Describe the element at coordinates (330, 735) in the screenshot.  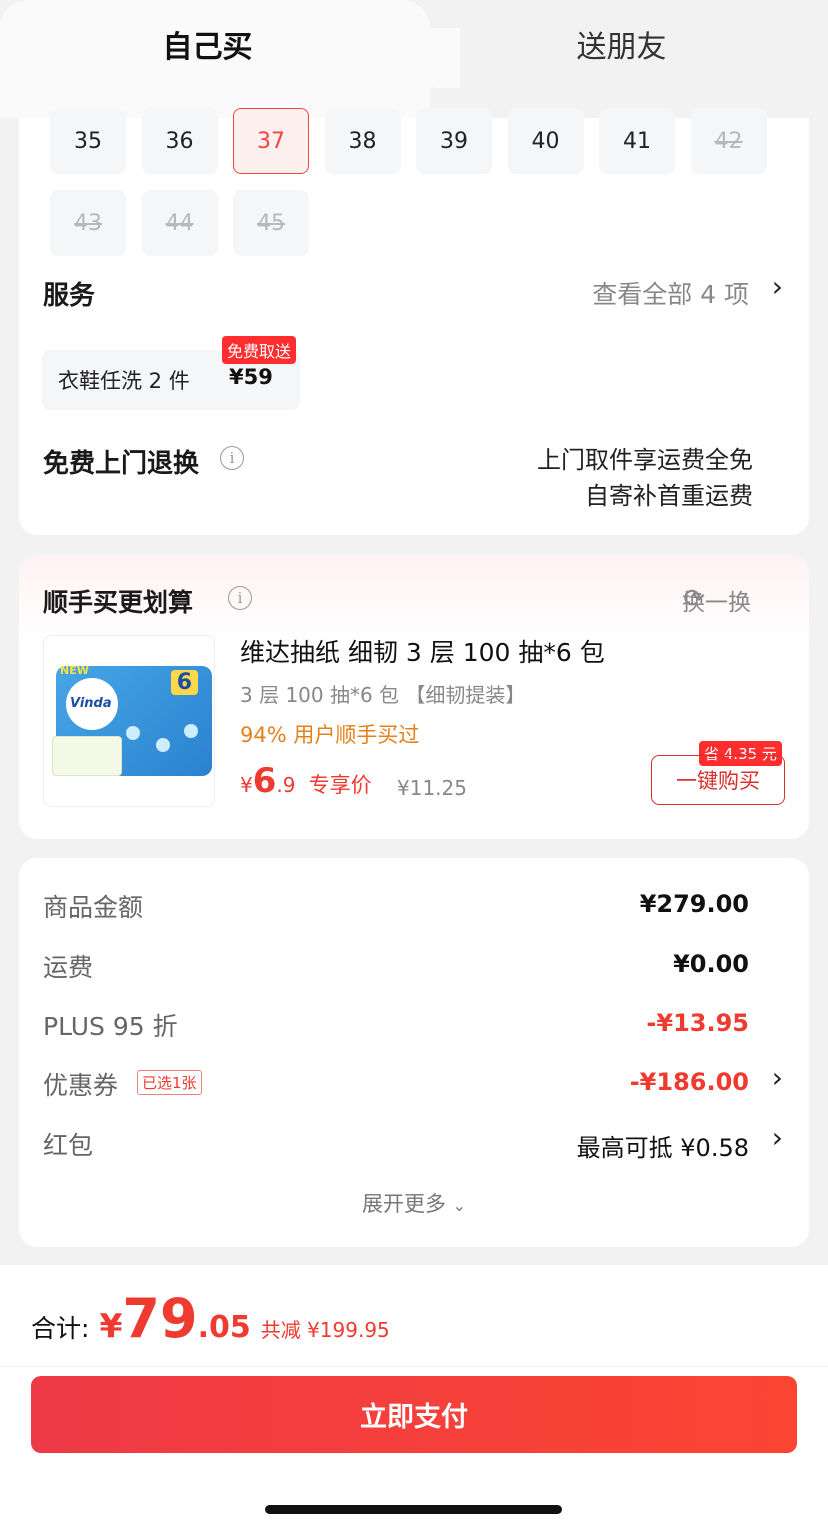
I see `social-proof-text: 94% 用户顺手买过` at that location.